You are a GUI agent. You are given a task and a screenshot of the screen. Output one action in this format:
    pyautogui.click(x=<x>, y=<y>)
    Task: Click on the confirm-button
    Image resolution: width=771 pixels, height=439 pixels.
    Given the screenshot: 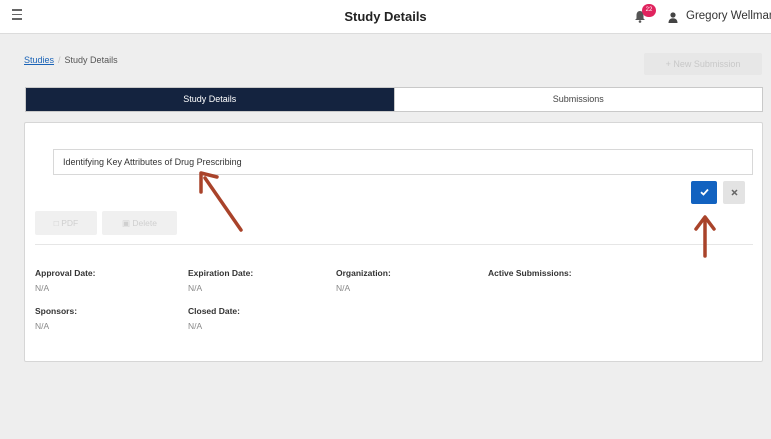 What is the action you would take?
    pyautogui.click(x=704, y=192)
    